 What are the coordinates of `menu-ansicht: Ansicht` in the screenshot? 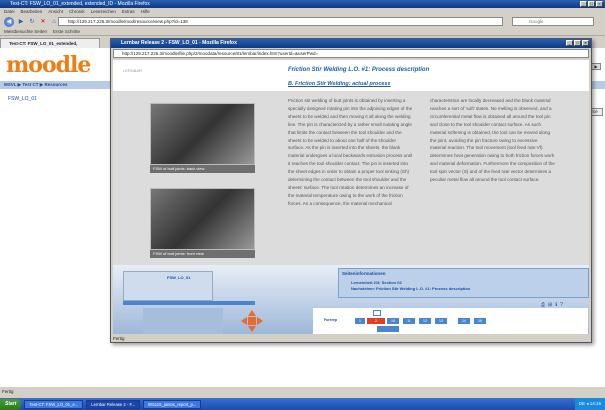 It's located at (55, 11).